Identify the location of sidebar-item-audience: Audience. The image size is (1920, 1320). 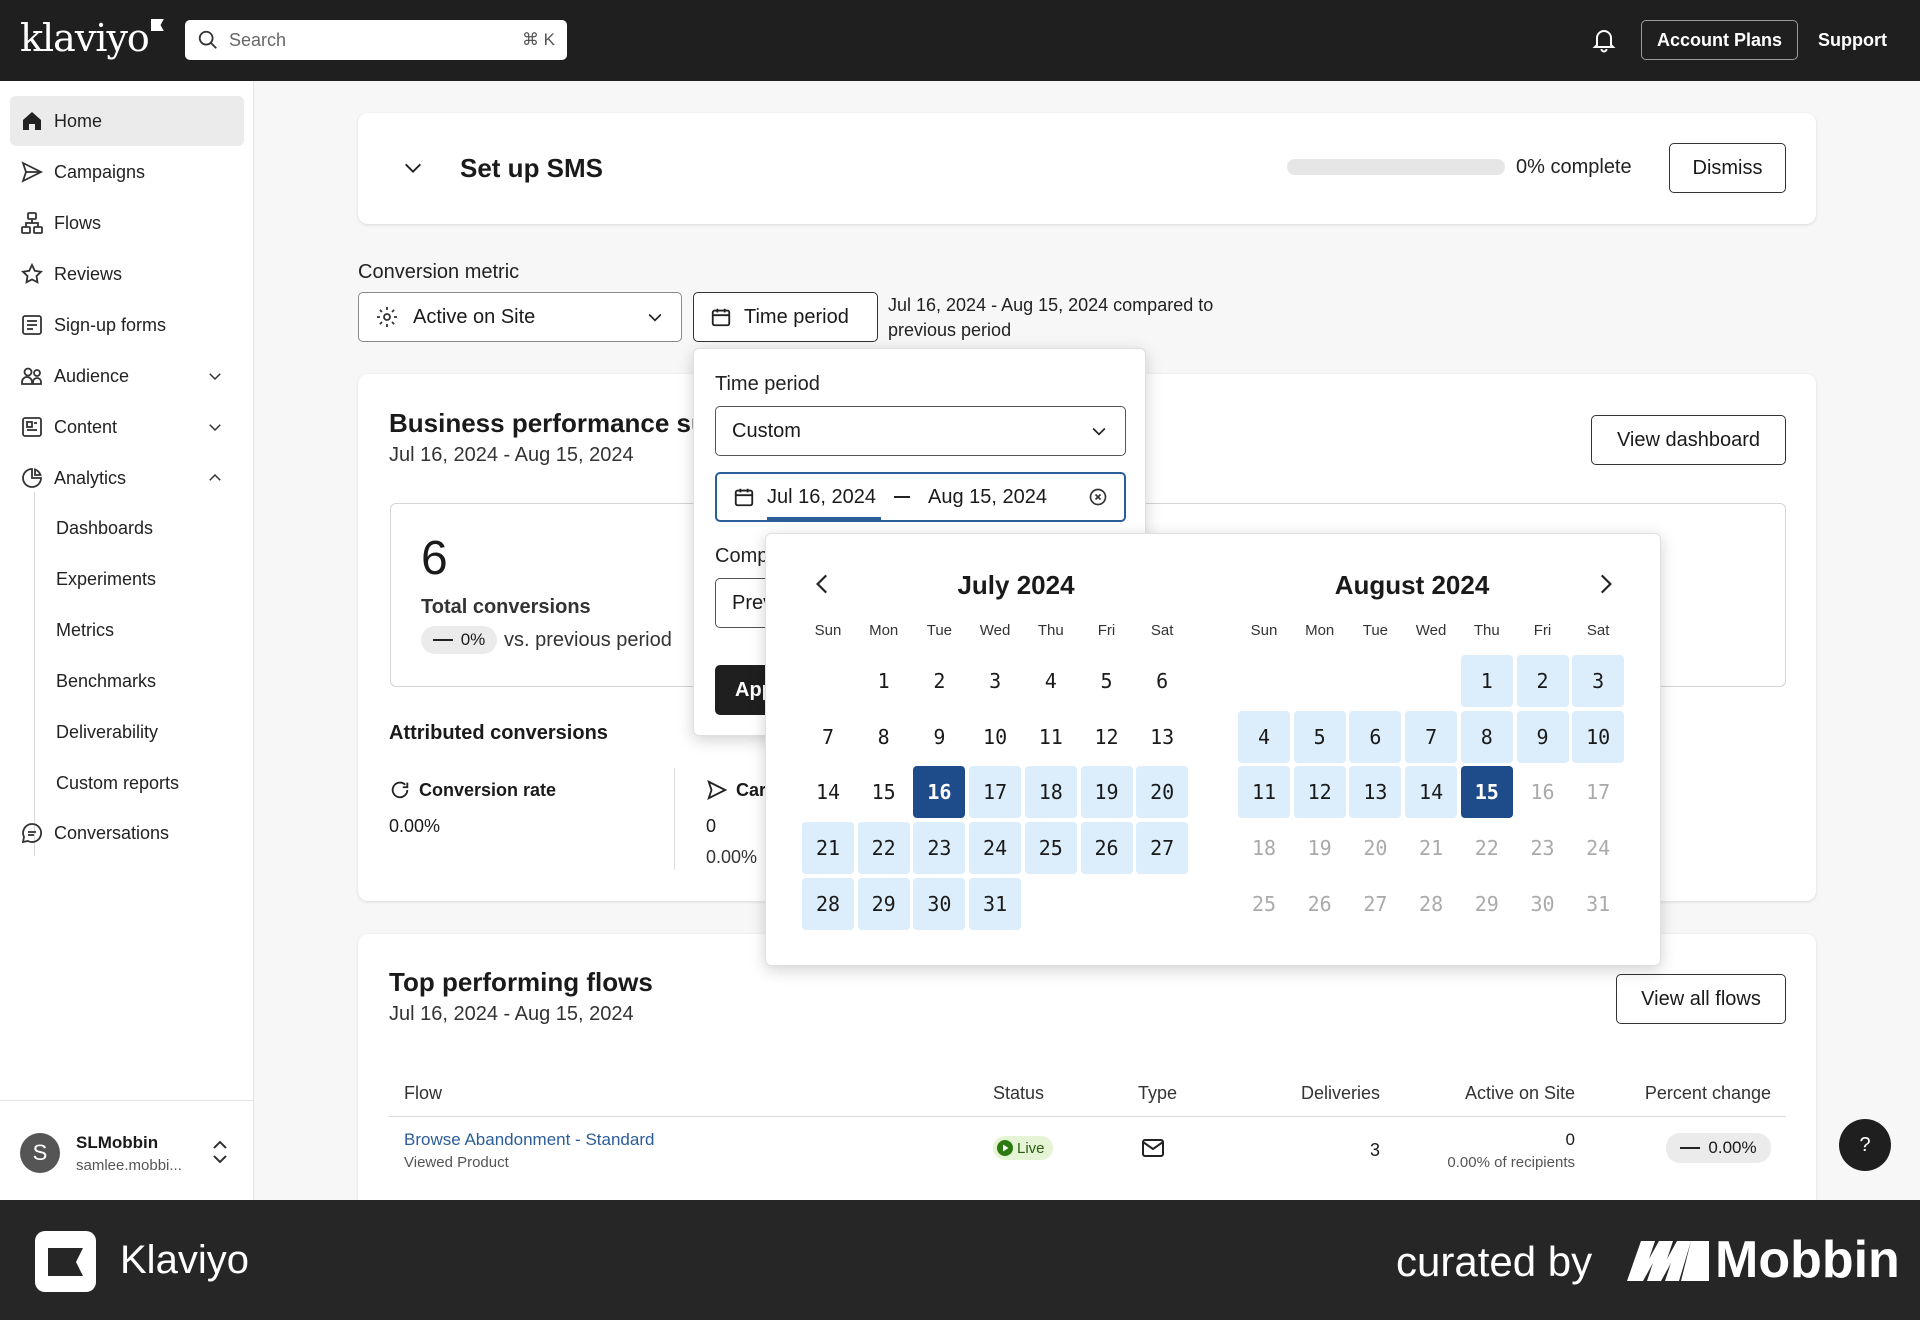
(127, 376).